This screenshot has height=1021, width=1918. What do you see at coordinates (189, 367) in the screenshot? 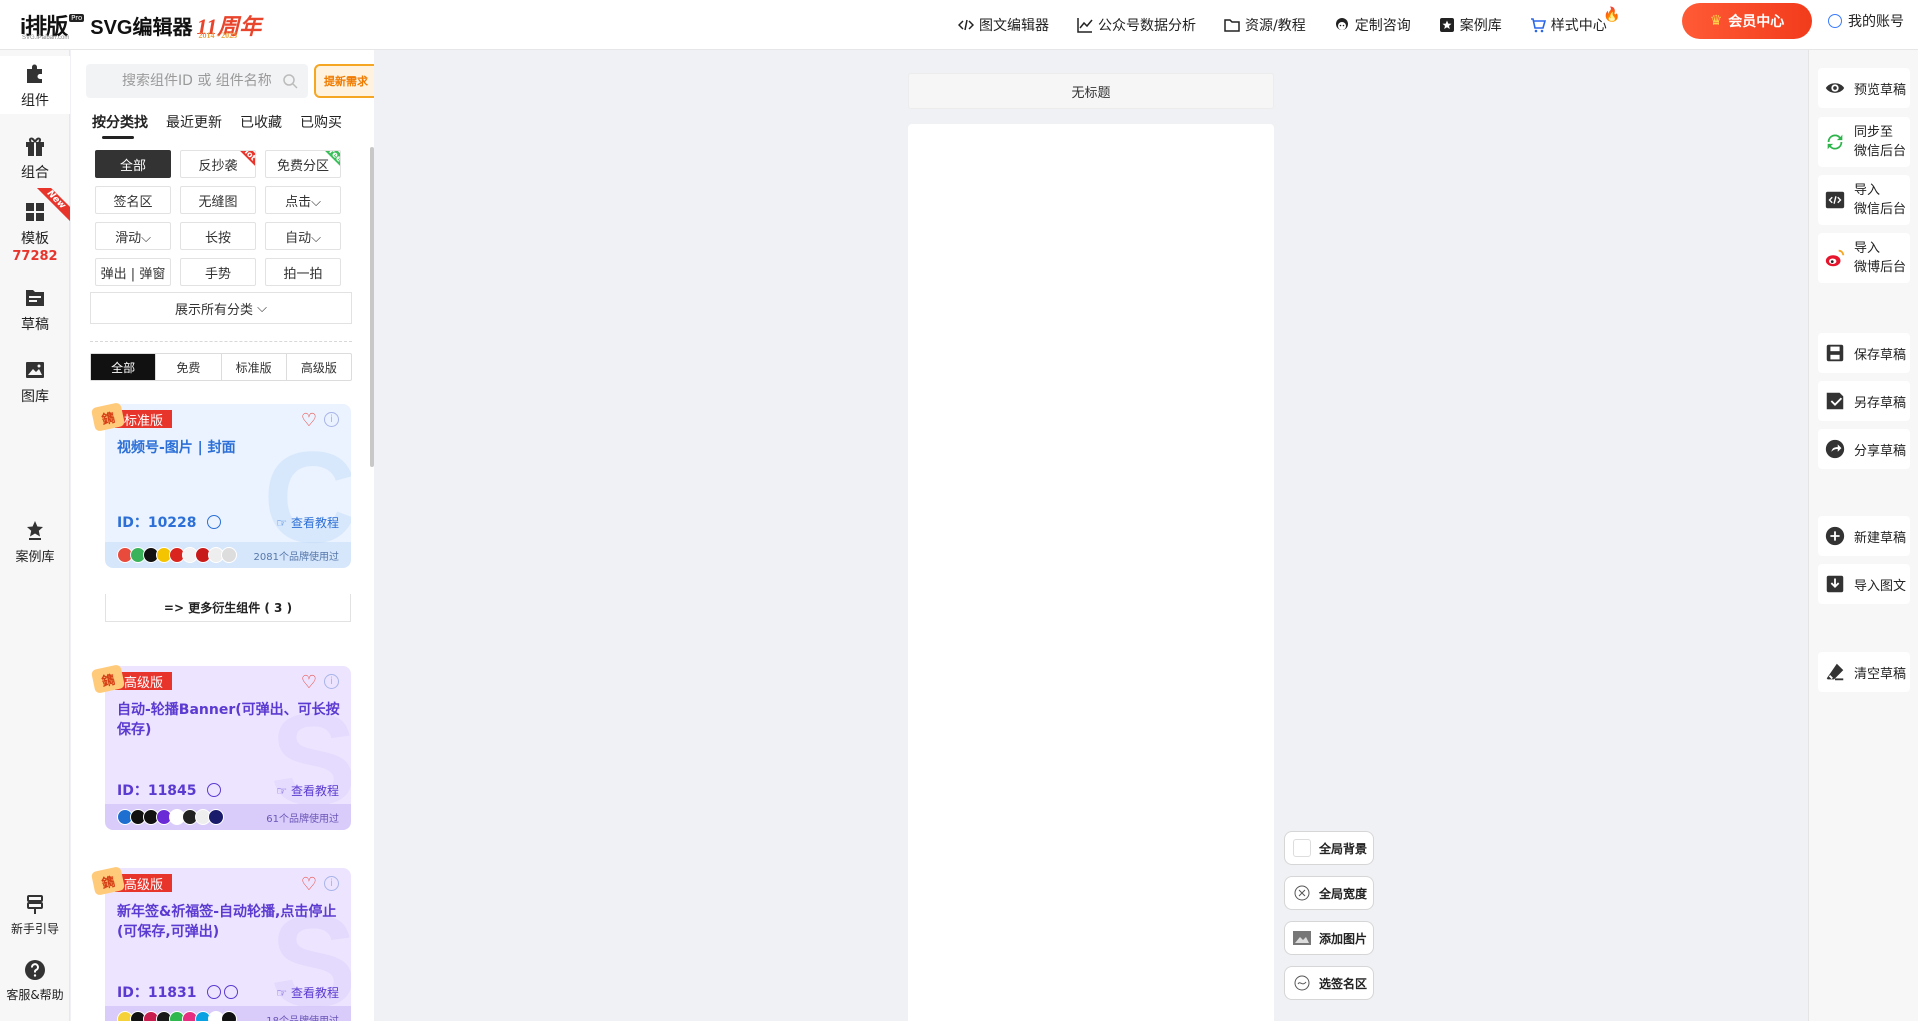
I see `filter-free: 免费` at bounding box center [189, 367].